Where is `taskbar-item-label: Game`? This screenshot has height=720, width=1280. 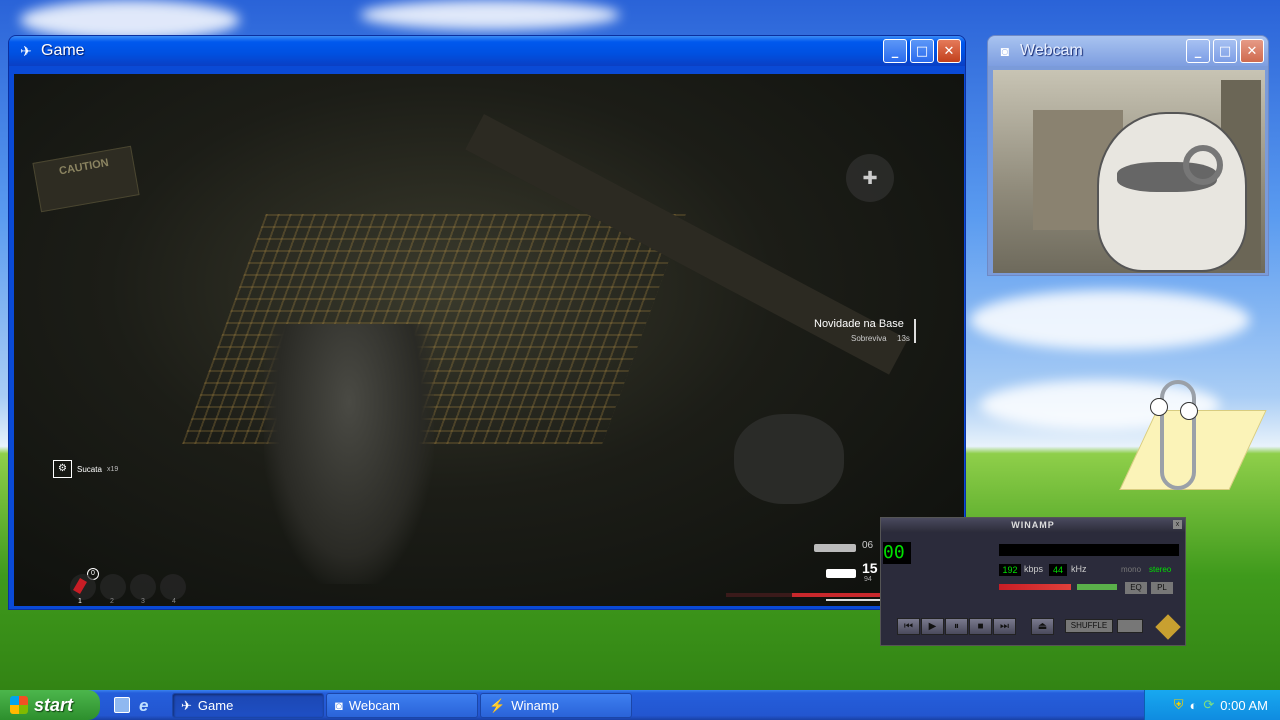
taskbar-item-label: Game is located at coordinates (215, 705).